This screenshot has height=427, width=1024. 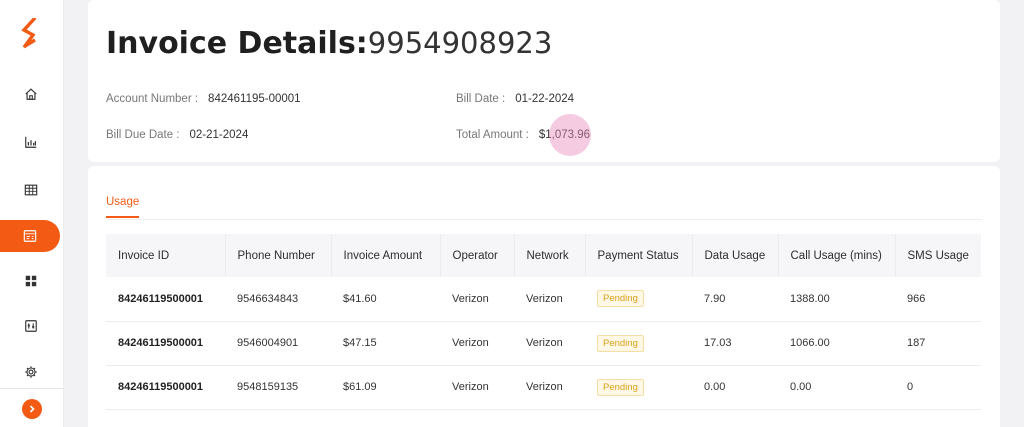 I want to click on cell-call-usage: 1388.00, so click(x=810, y=298).